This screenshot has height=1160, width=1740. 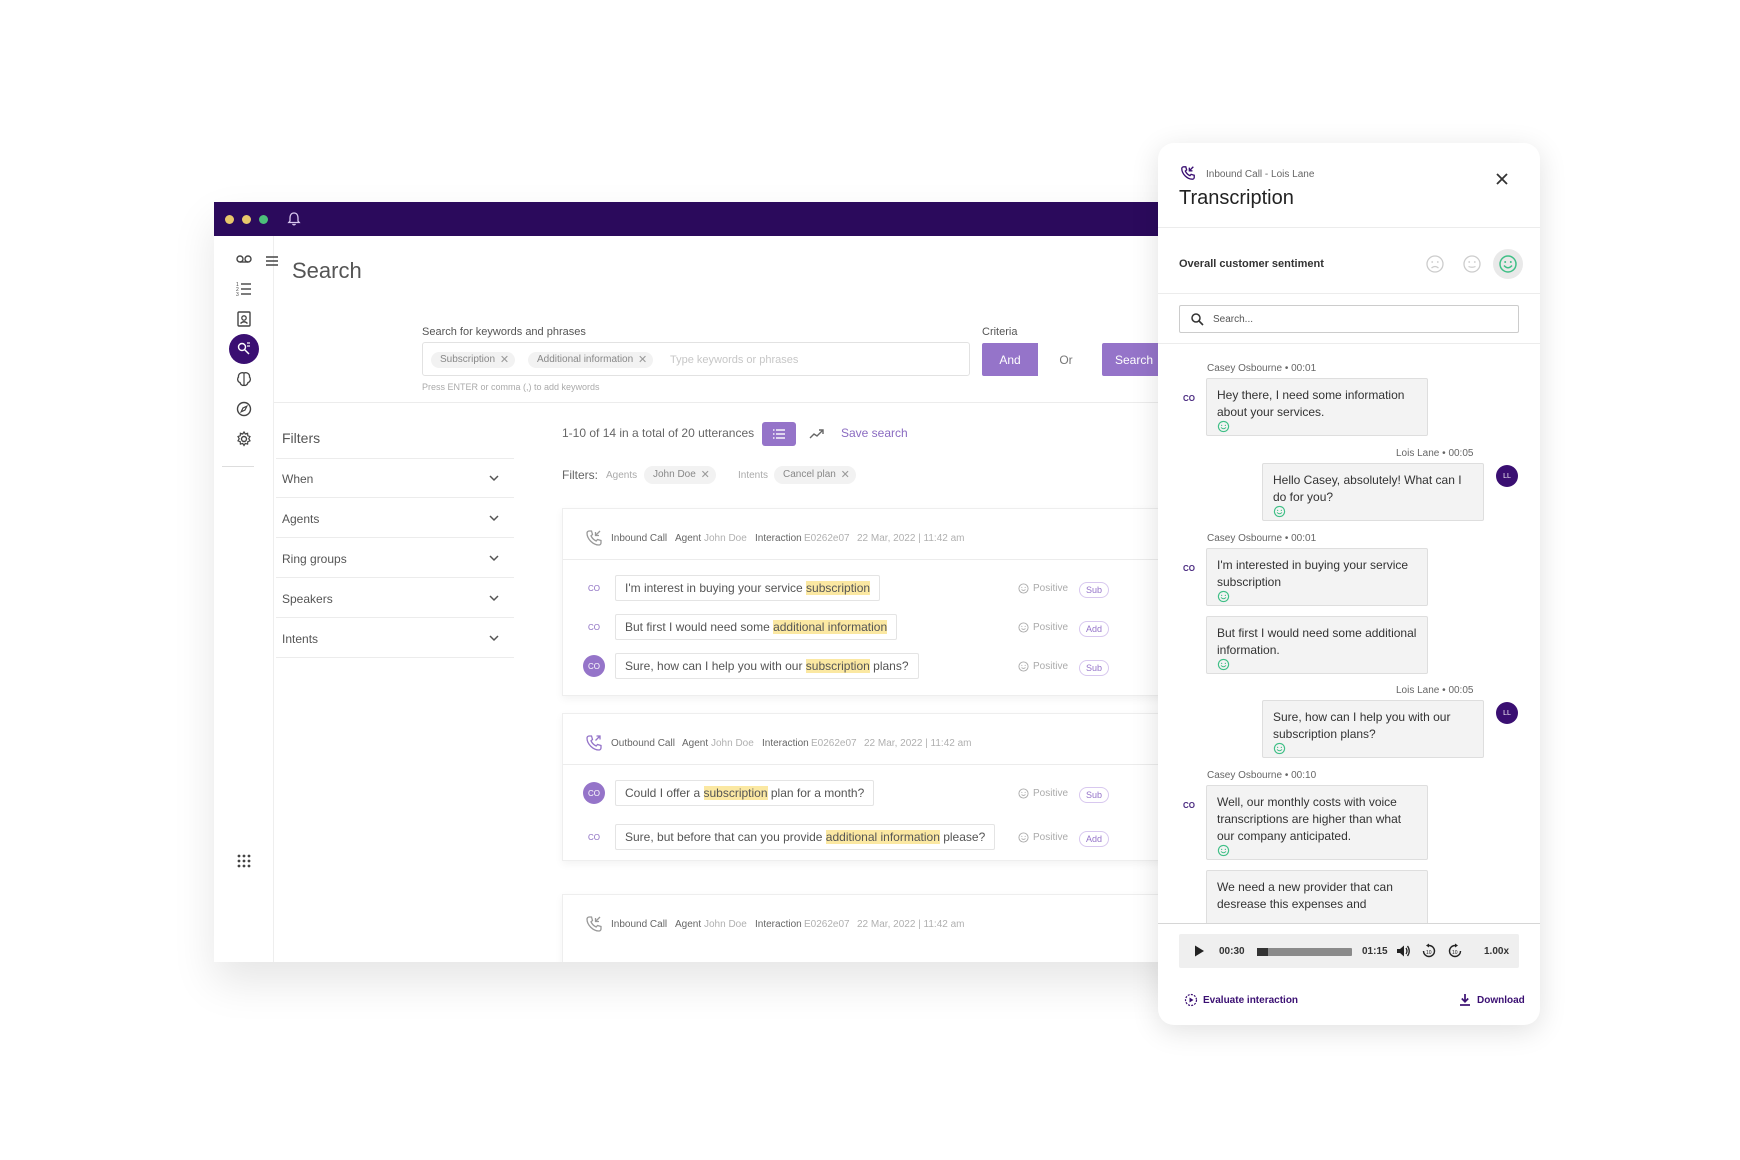 I want to click on active-filter-chip: John Doe ✕, so click(x=680, y=475).